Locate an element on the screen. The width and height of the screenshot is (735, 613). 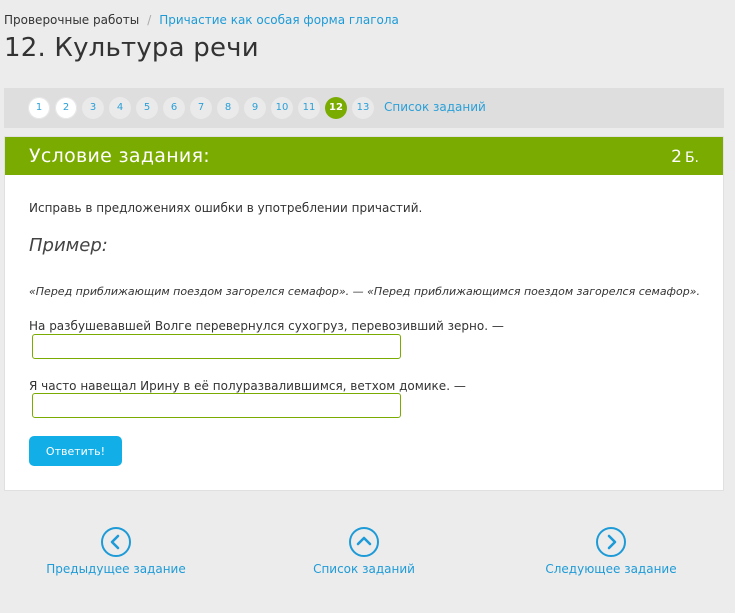
submit-answer-button: Ответить! is located at coordinates (75, 451).